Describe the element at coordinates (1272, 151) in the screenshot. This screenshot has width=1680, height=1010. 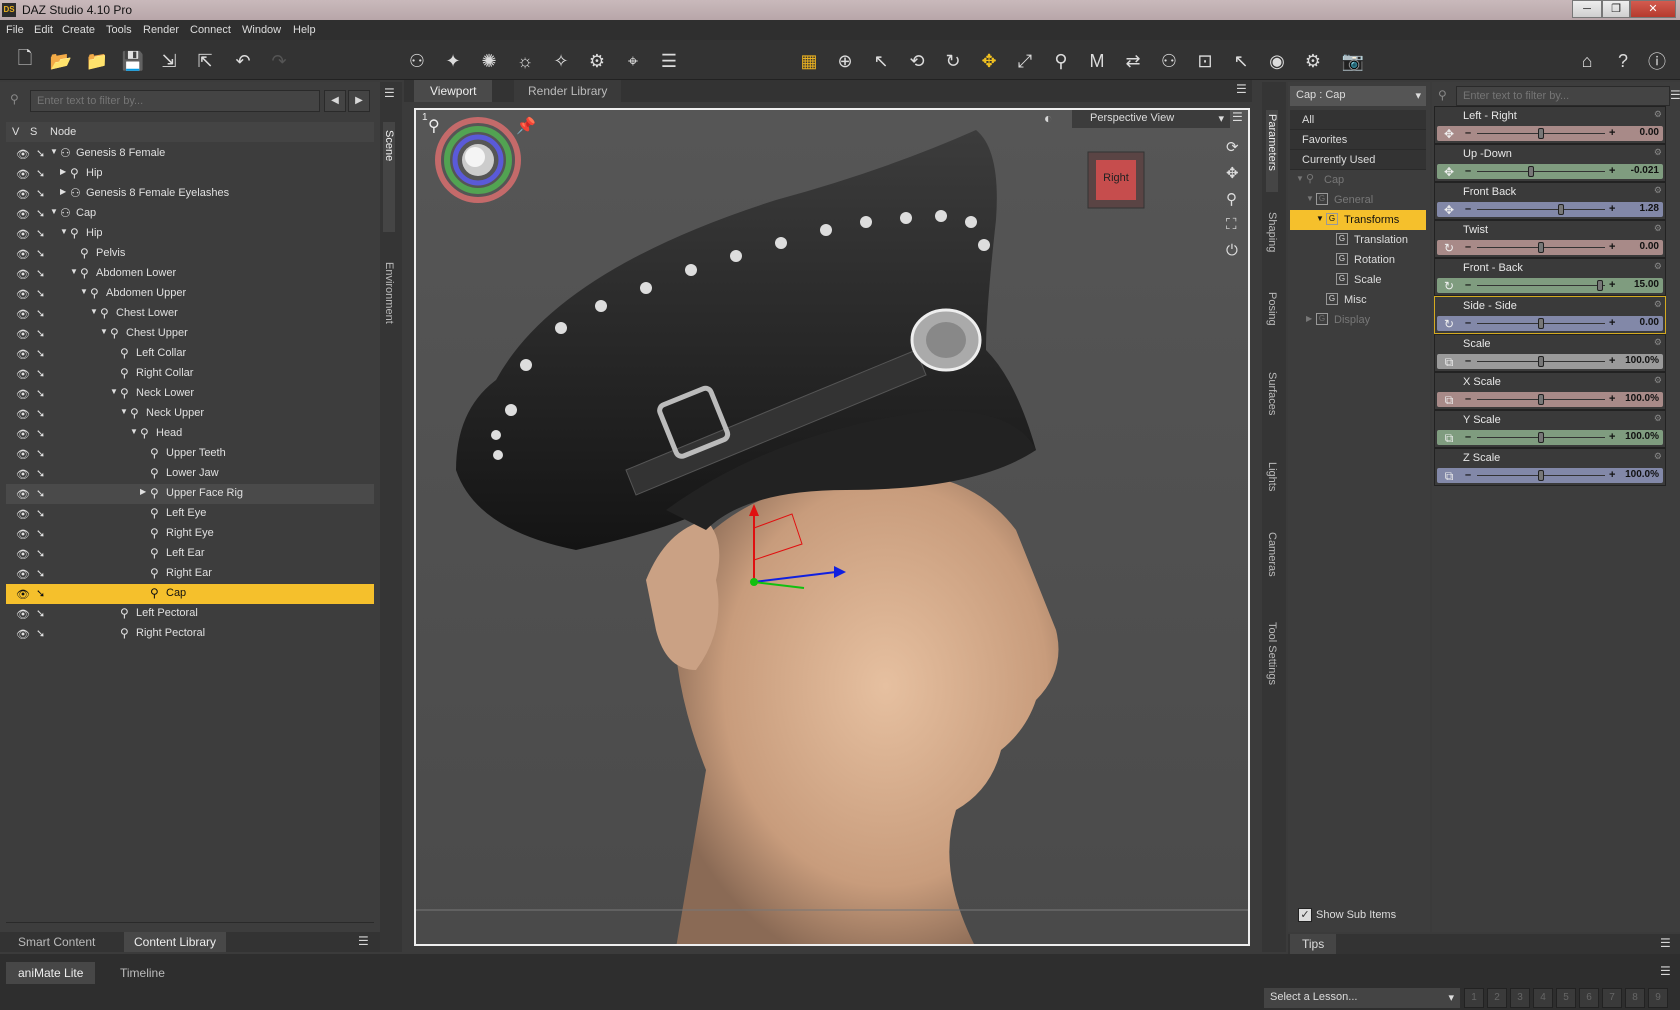
I see `tab-parameters: Parameters` at that location.